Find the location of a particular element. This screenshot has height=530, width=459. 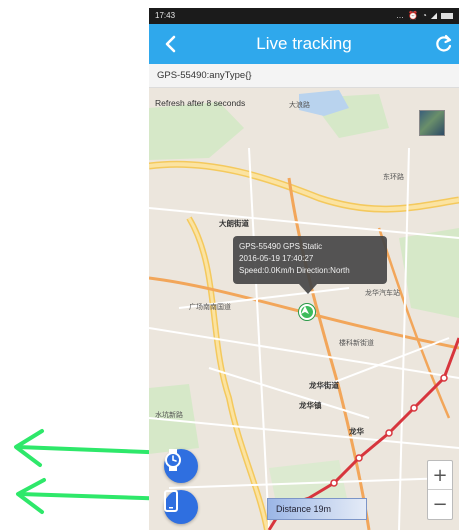

watch-device-button is located at coordinates (181, 466).